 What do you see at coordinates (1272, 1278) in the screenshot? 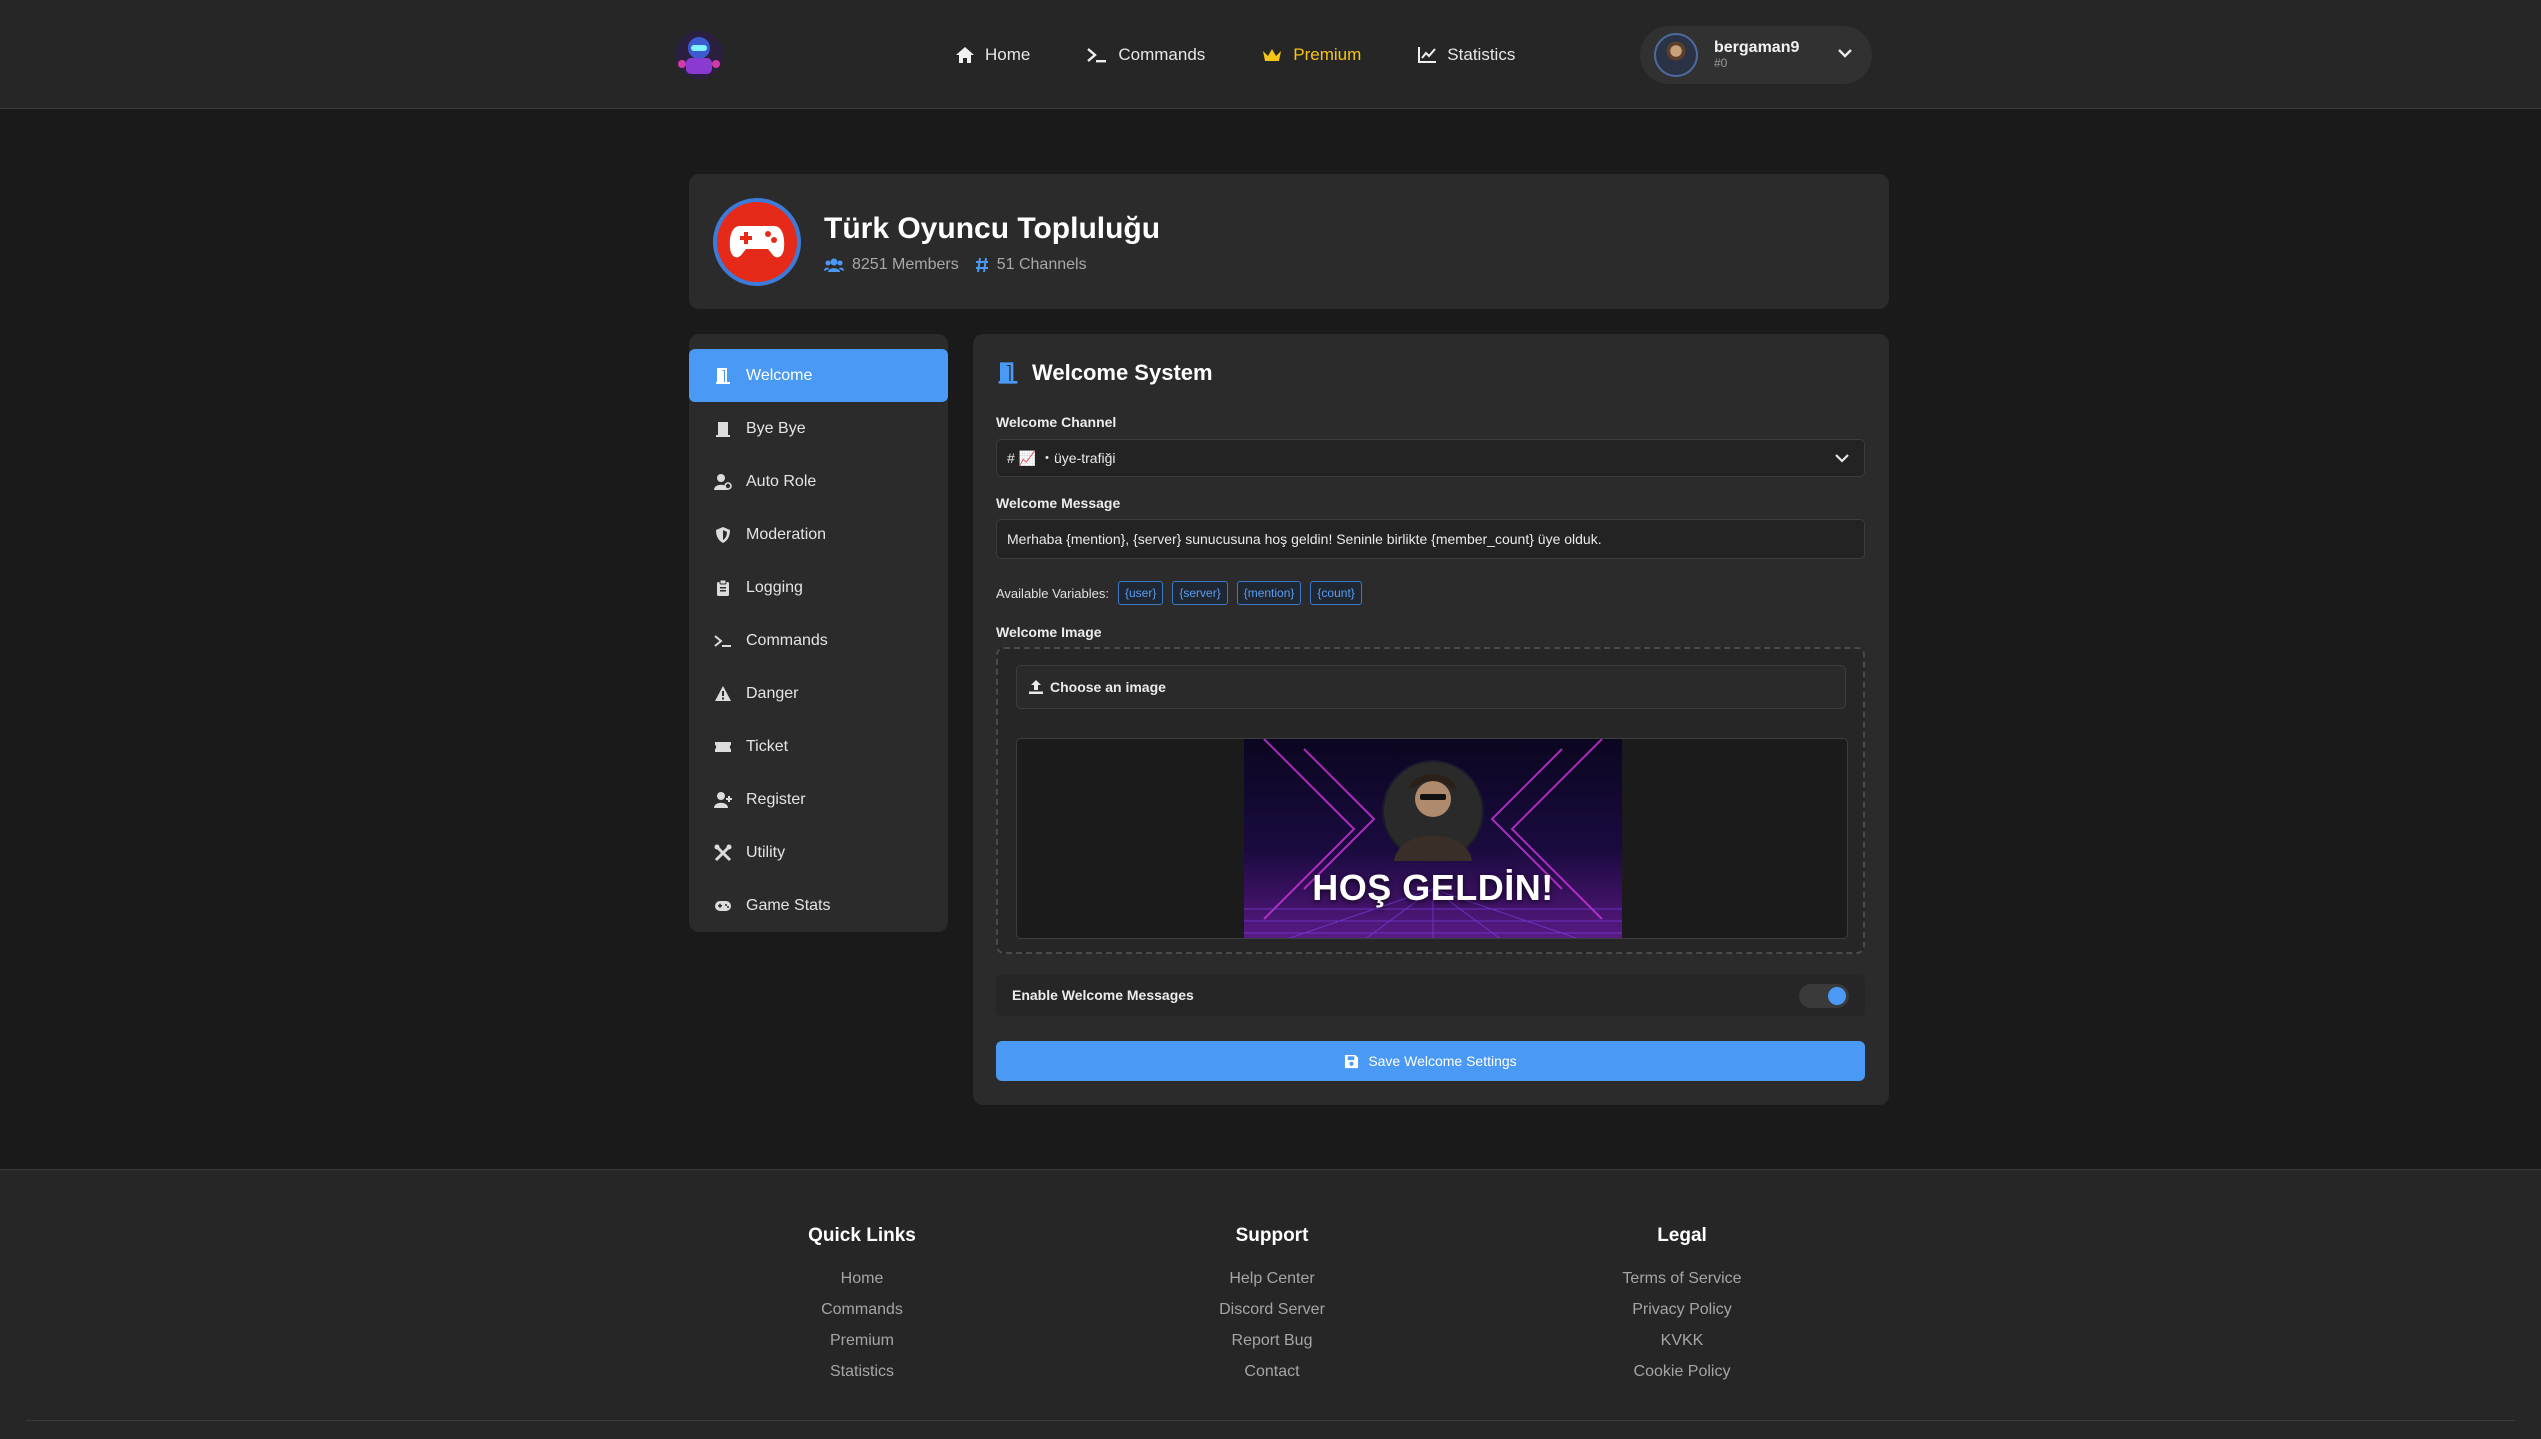
I see `footer-link-help-center: Help Center` at bounding box center [1272, 1278].